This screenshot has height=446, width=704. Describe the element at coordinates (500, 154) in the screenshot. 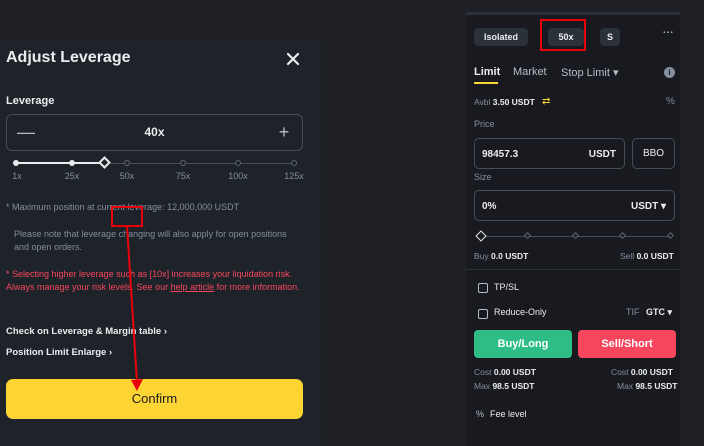

I see `price-value: 98457.3` at that location.